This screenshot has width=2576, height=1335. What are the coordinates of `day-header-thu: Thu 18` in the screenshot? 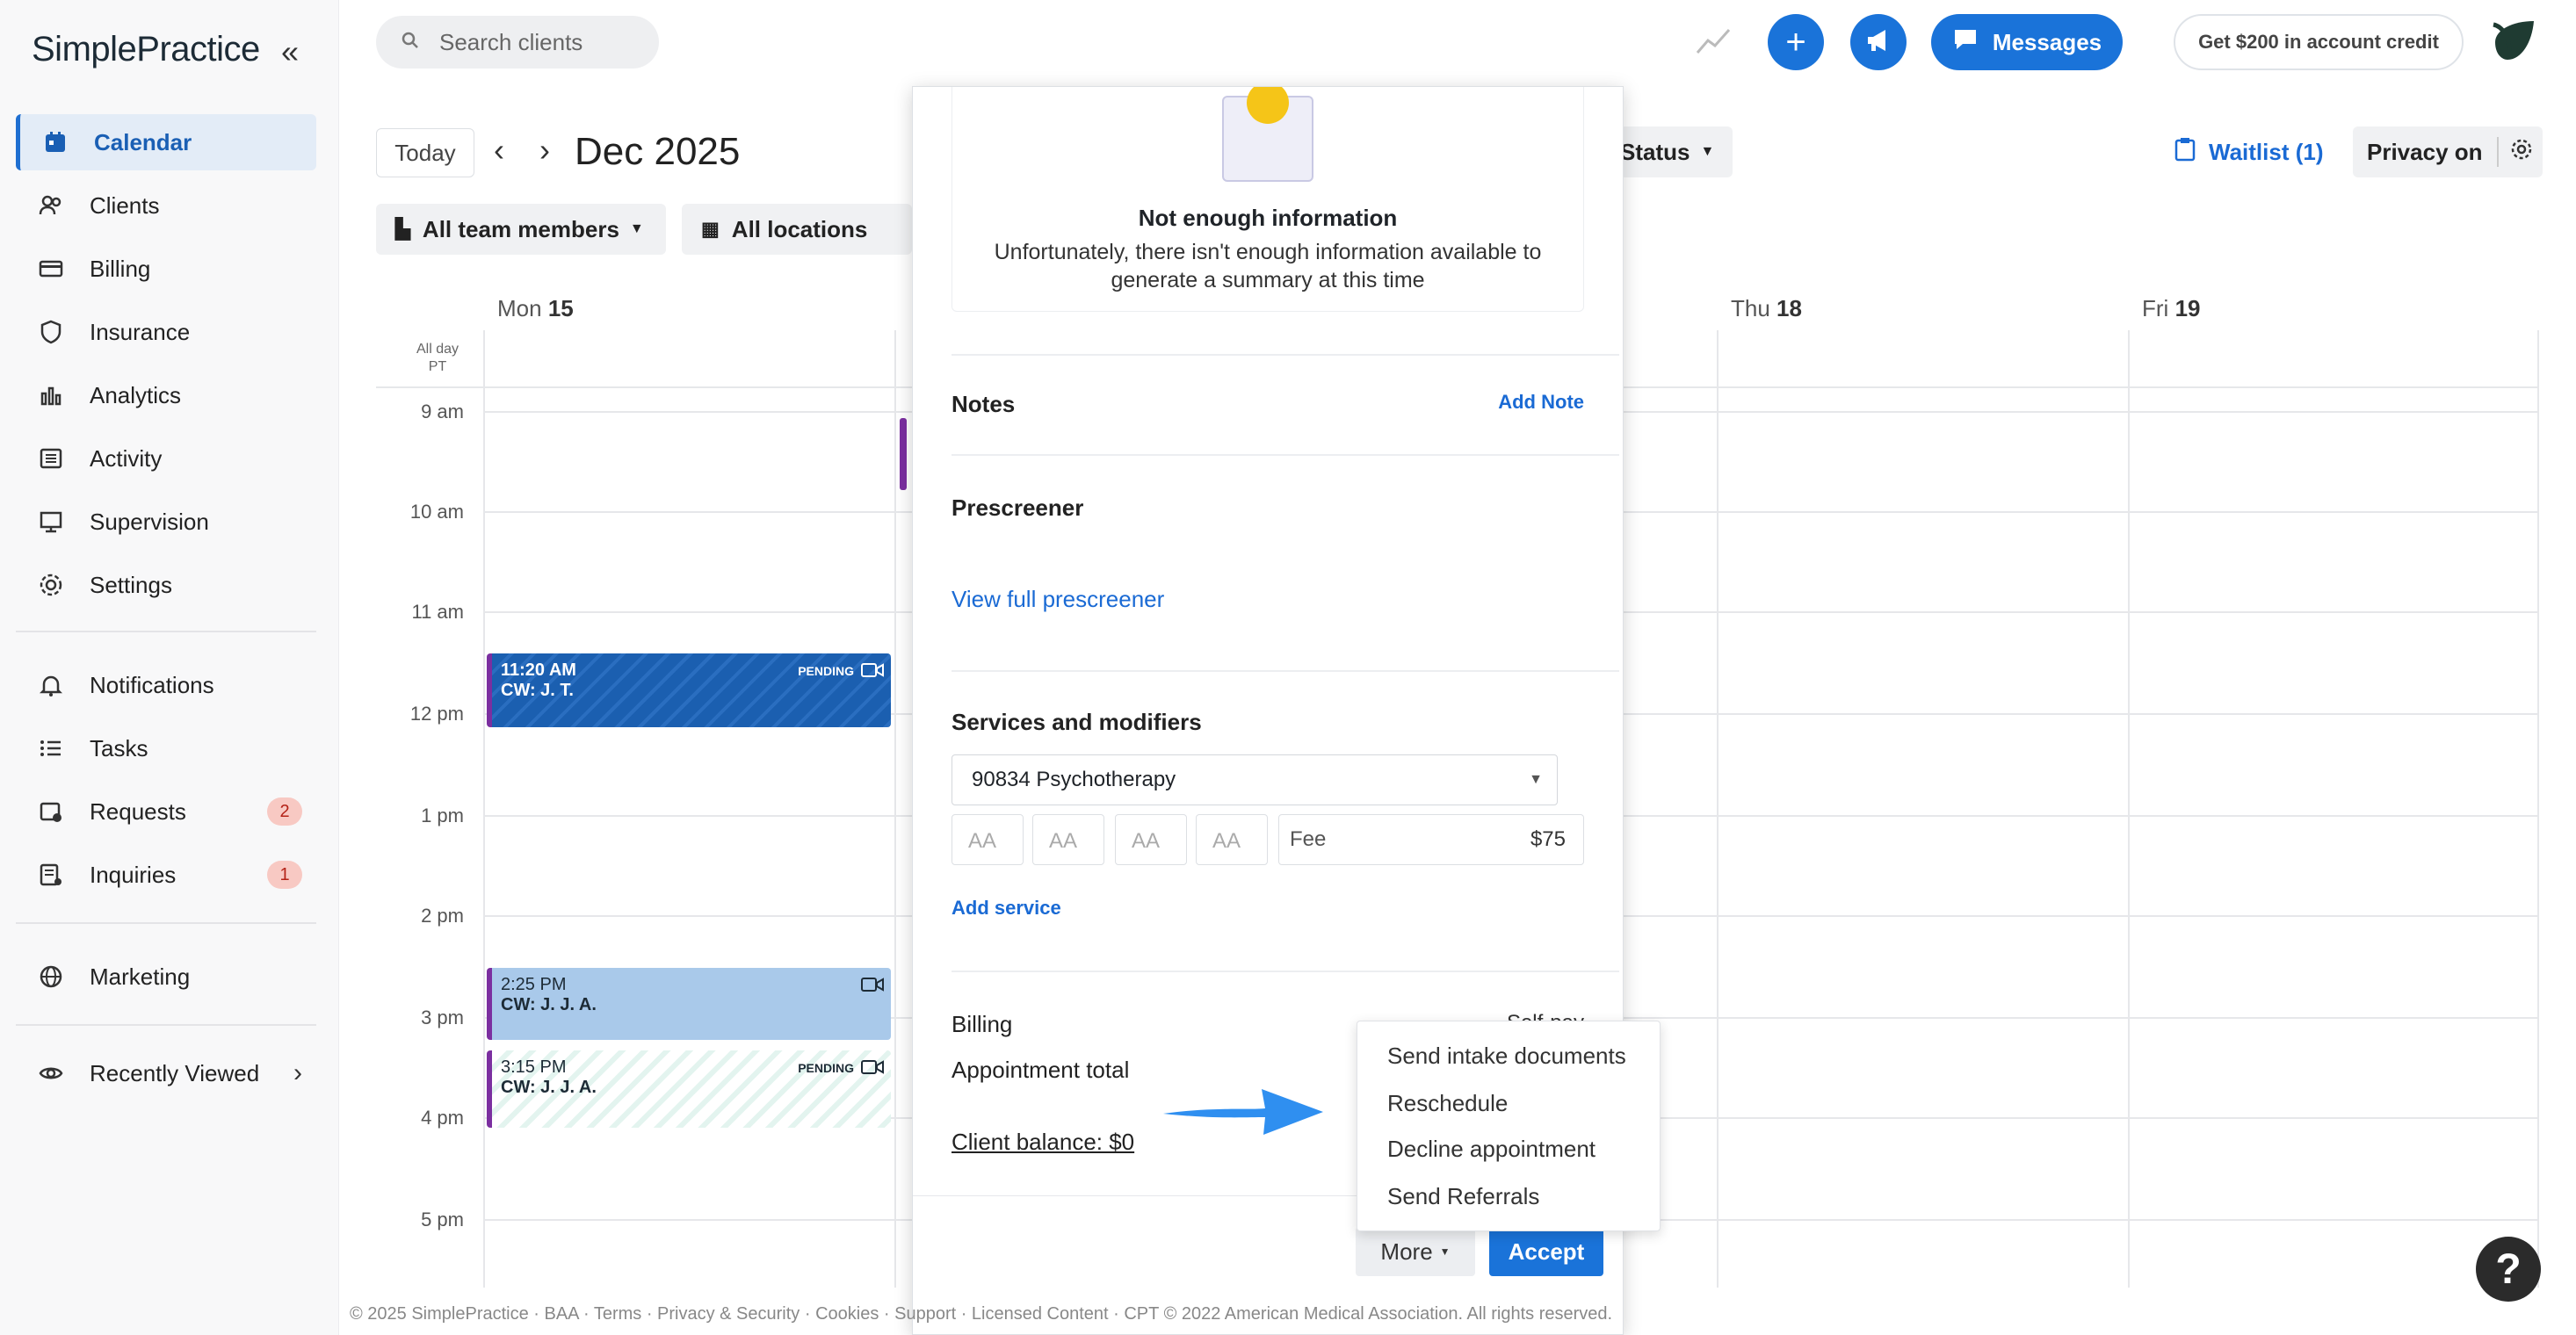 It's located at (1766, 308).